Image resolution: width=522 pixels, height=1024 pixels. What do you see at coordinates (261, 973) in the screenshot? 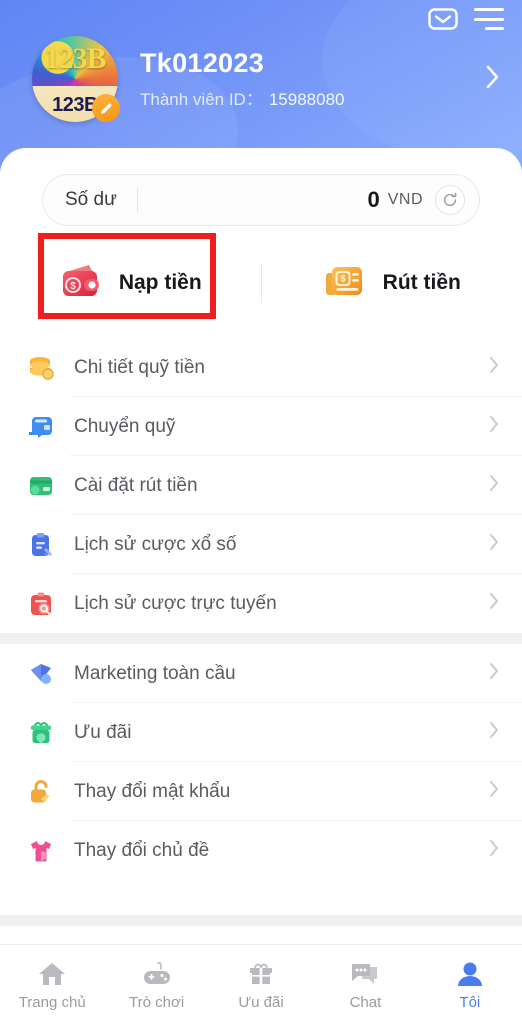
I see `gift-icon` at bounding box center [261, 973].